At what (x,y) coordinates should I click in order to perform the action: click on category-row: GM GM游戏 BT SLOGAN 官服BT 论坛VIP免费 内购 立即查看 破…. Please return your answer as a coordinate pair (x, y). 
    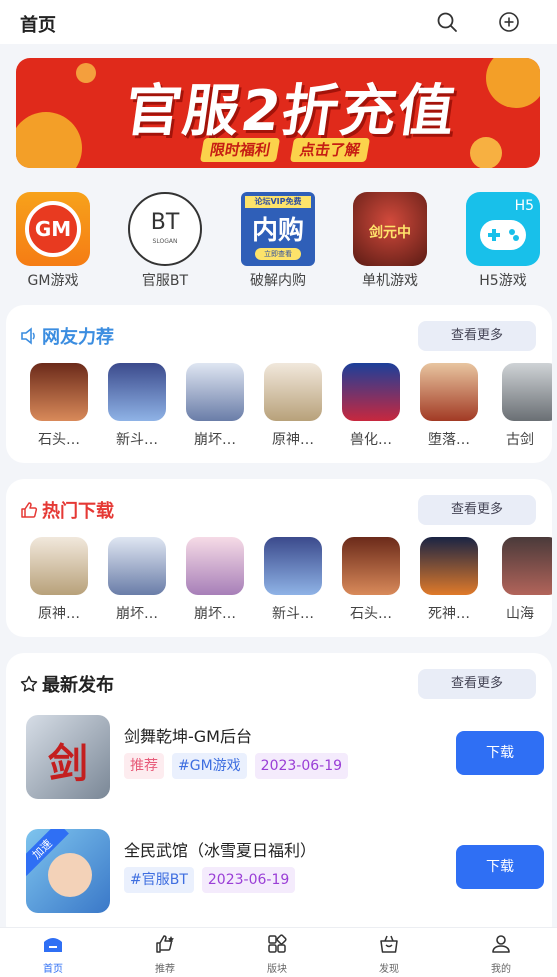
    Looking at the image, I should click on (278, 240).